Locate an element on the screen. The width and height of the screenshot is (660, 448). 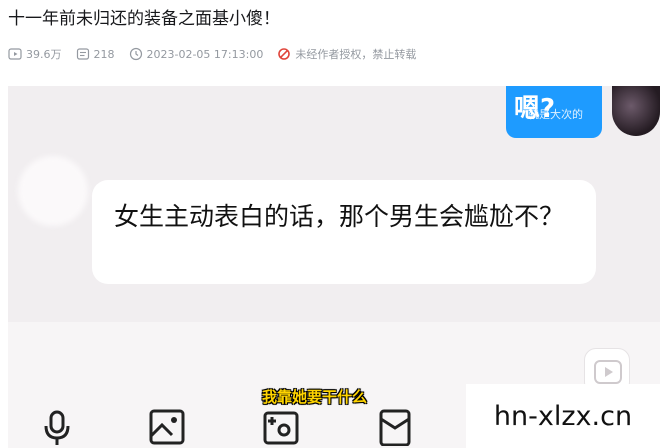
video-title: 十一年前未归还的装备之面基小傻！ is located at coordinates (144, 19).